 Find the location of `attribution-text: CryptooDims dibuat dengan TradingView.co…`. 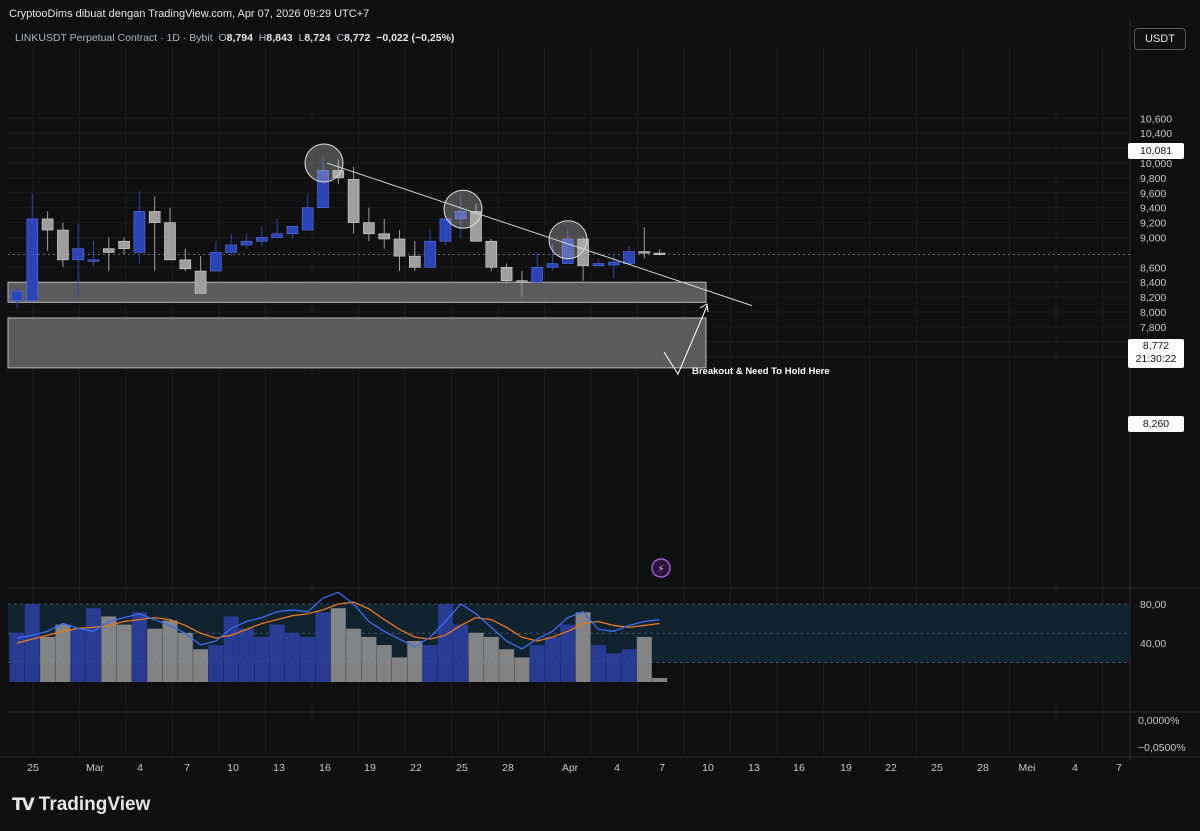

attribution-text: CryptooDims dibuat dengan TradingView.co… is located at coordinates (189, 14).